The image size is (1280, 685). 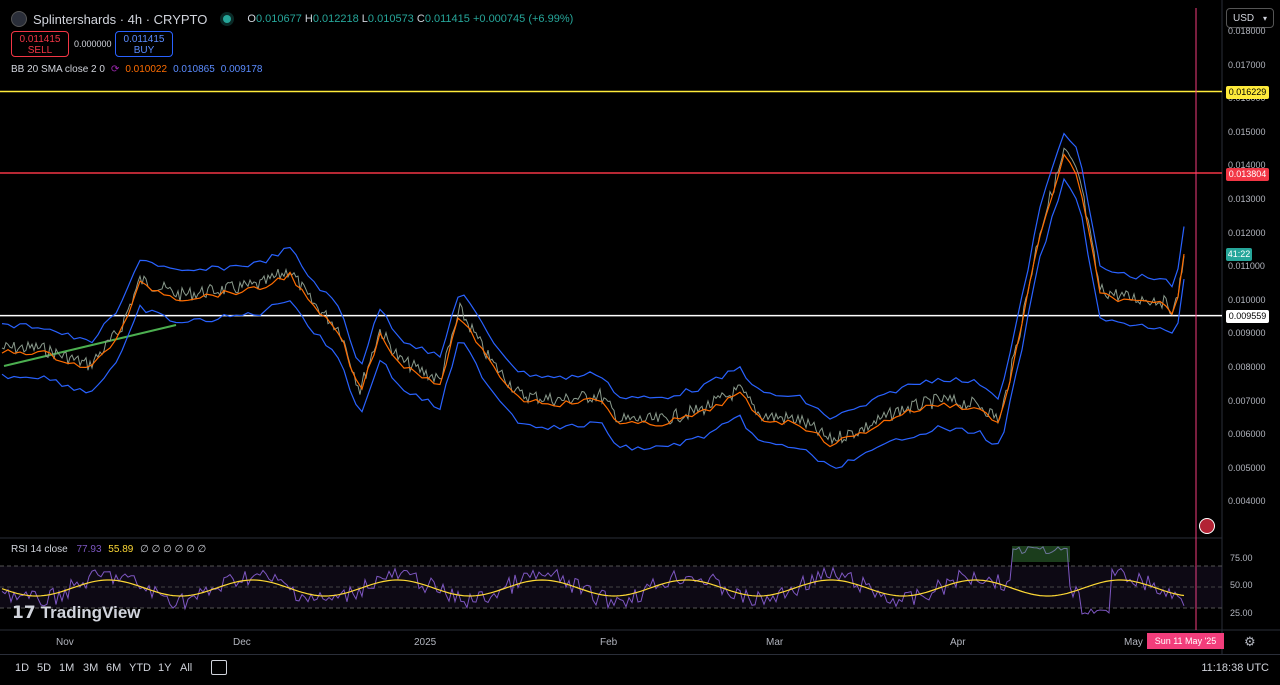 What do you see at coordinates (1247, 316) in the screenshot?
I see `white-line-price-tag: 0.009559` at bounding box center [1247, 316].